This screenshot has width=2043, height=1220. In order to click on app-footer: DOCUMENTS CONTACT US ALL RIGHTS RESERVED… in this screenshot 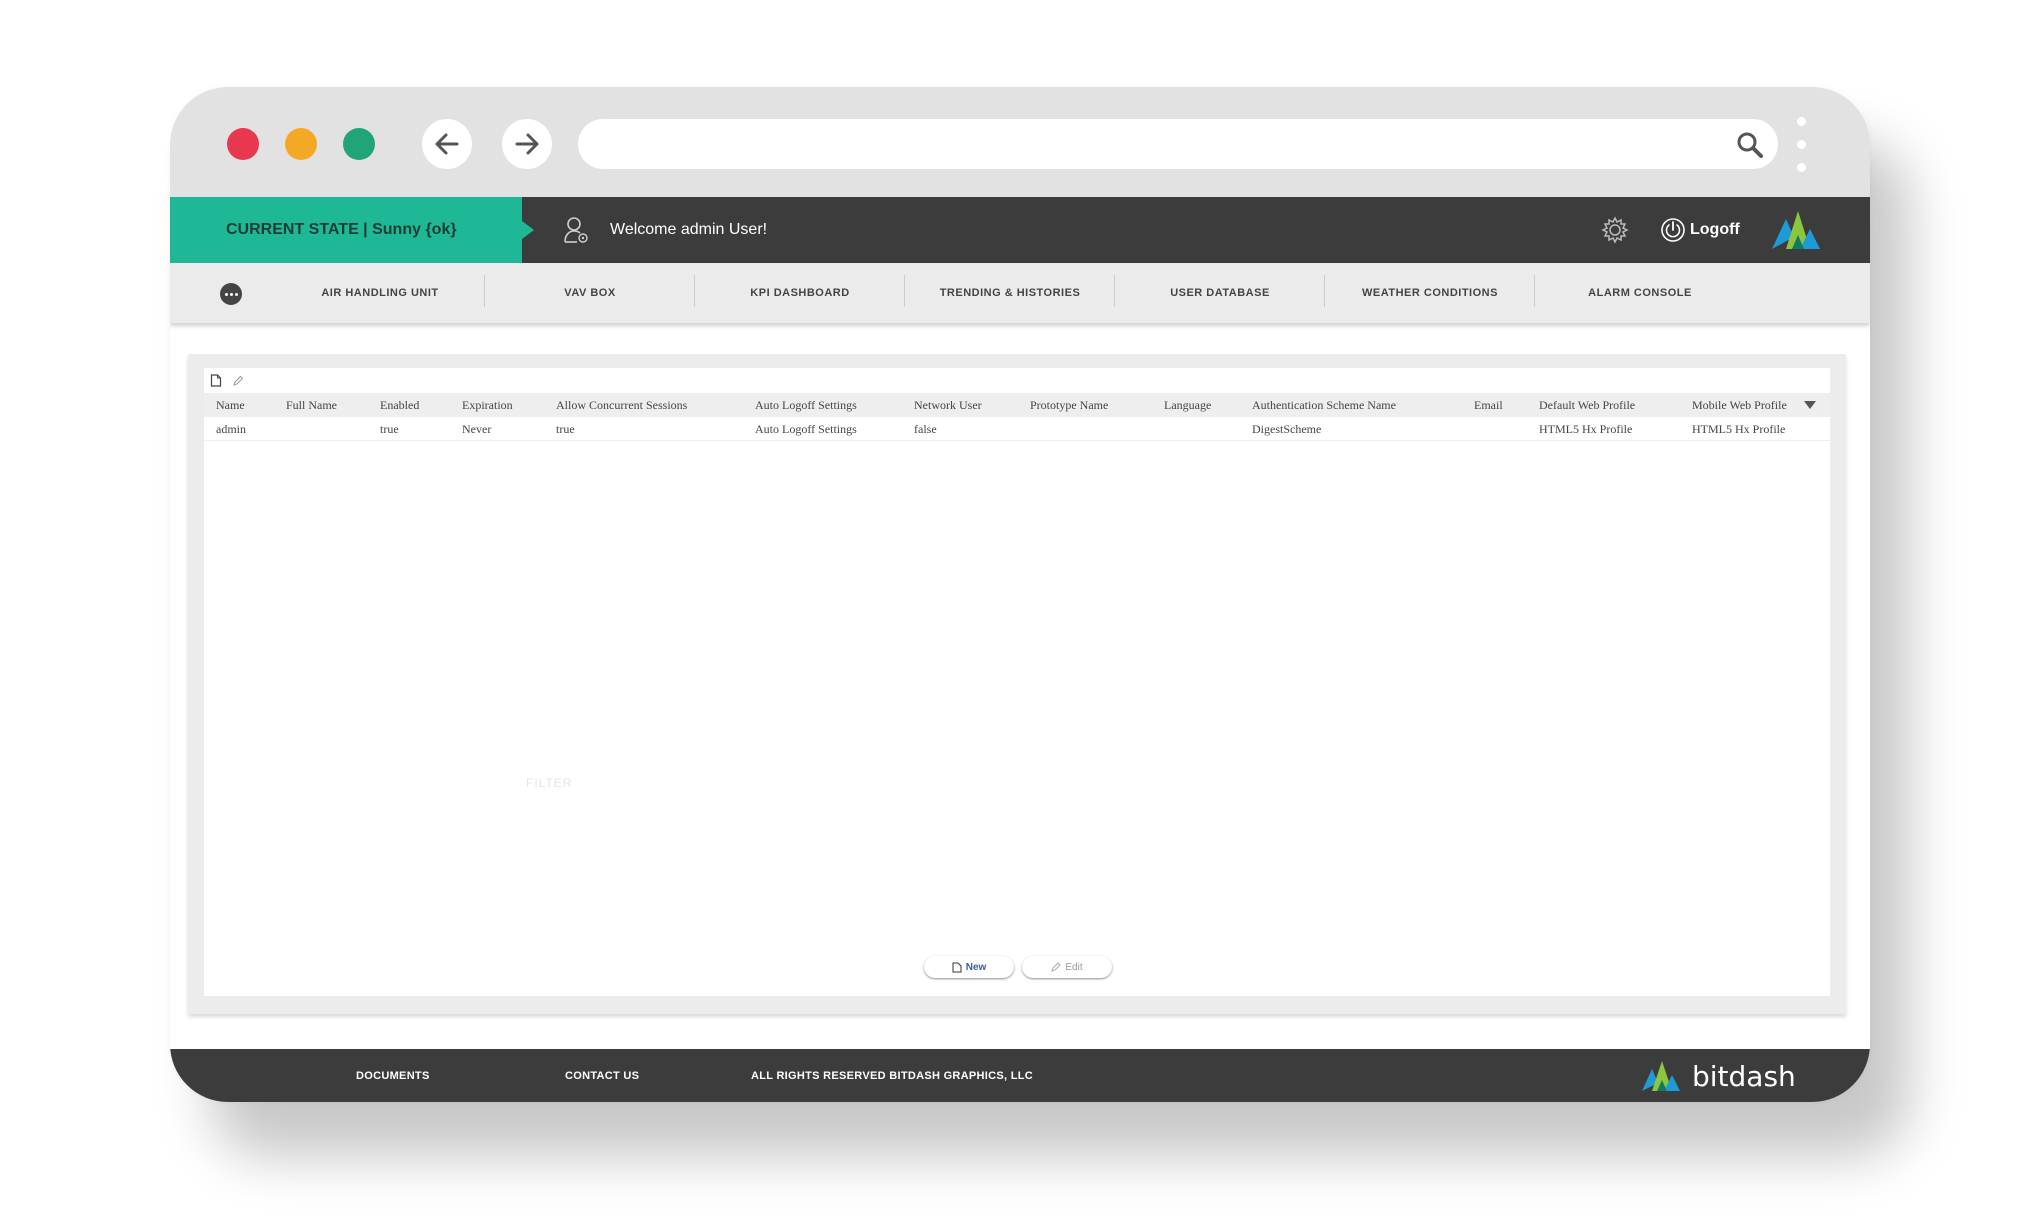, I will do `click(1020, 1075)`.